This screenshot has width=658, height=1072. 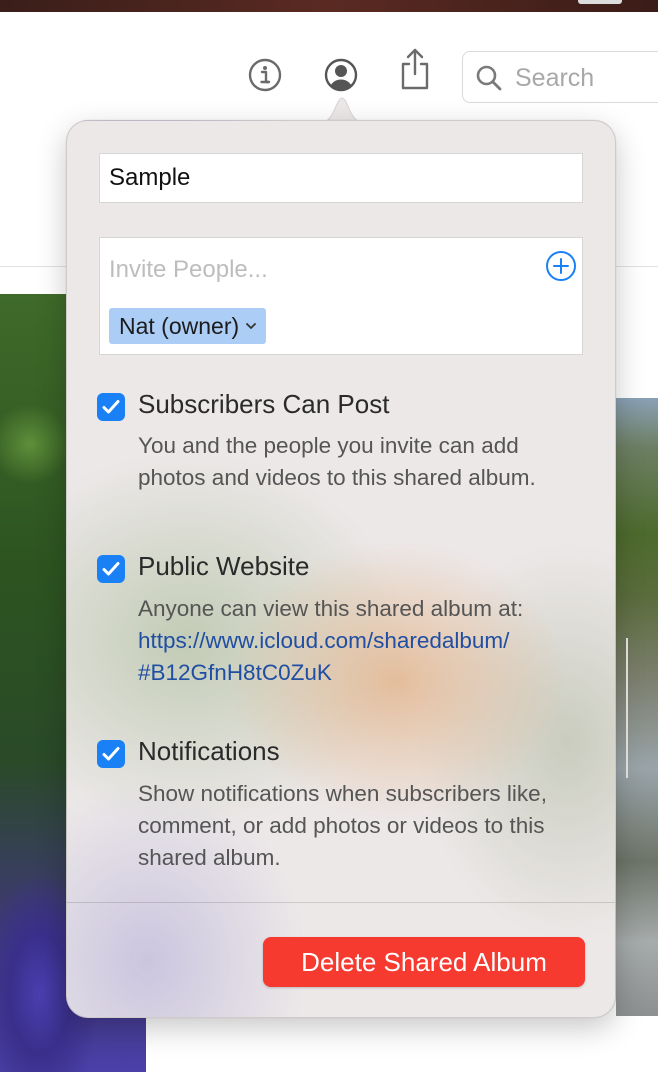 What do you see at coordinates (358, 673) in the screenshot?
I see `shared-album-link-line2: #B12GfnH8tC0ZuK` at bounding box center [358, 673].